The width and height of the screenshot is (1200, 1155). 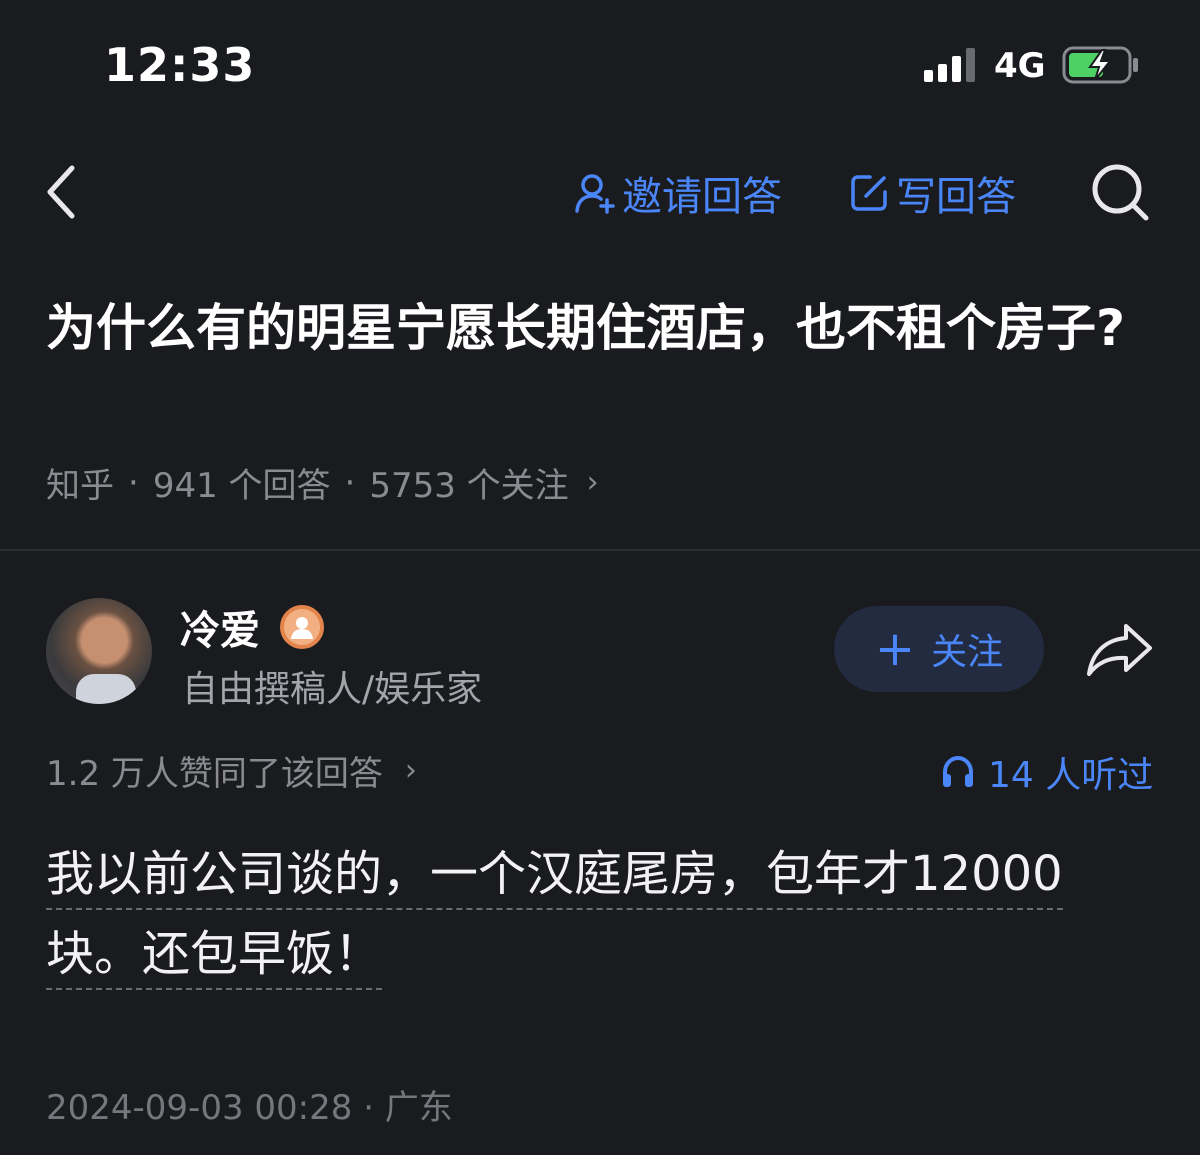 What do you see at coordinates (332, 689) in the screenshot?
I see `author-description: 自由撰稿人/娱乐家` at bounding box center [332, 689].